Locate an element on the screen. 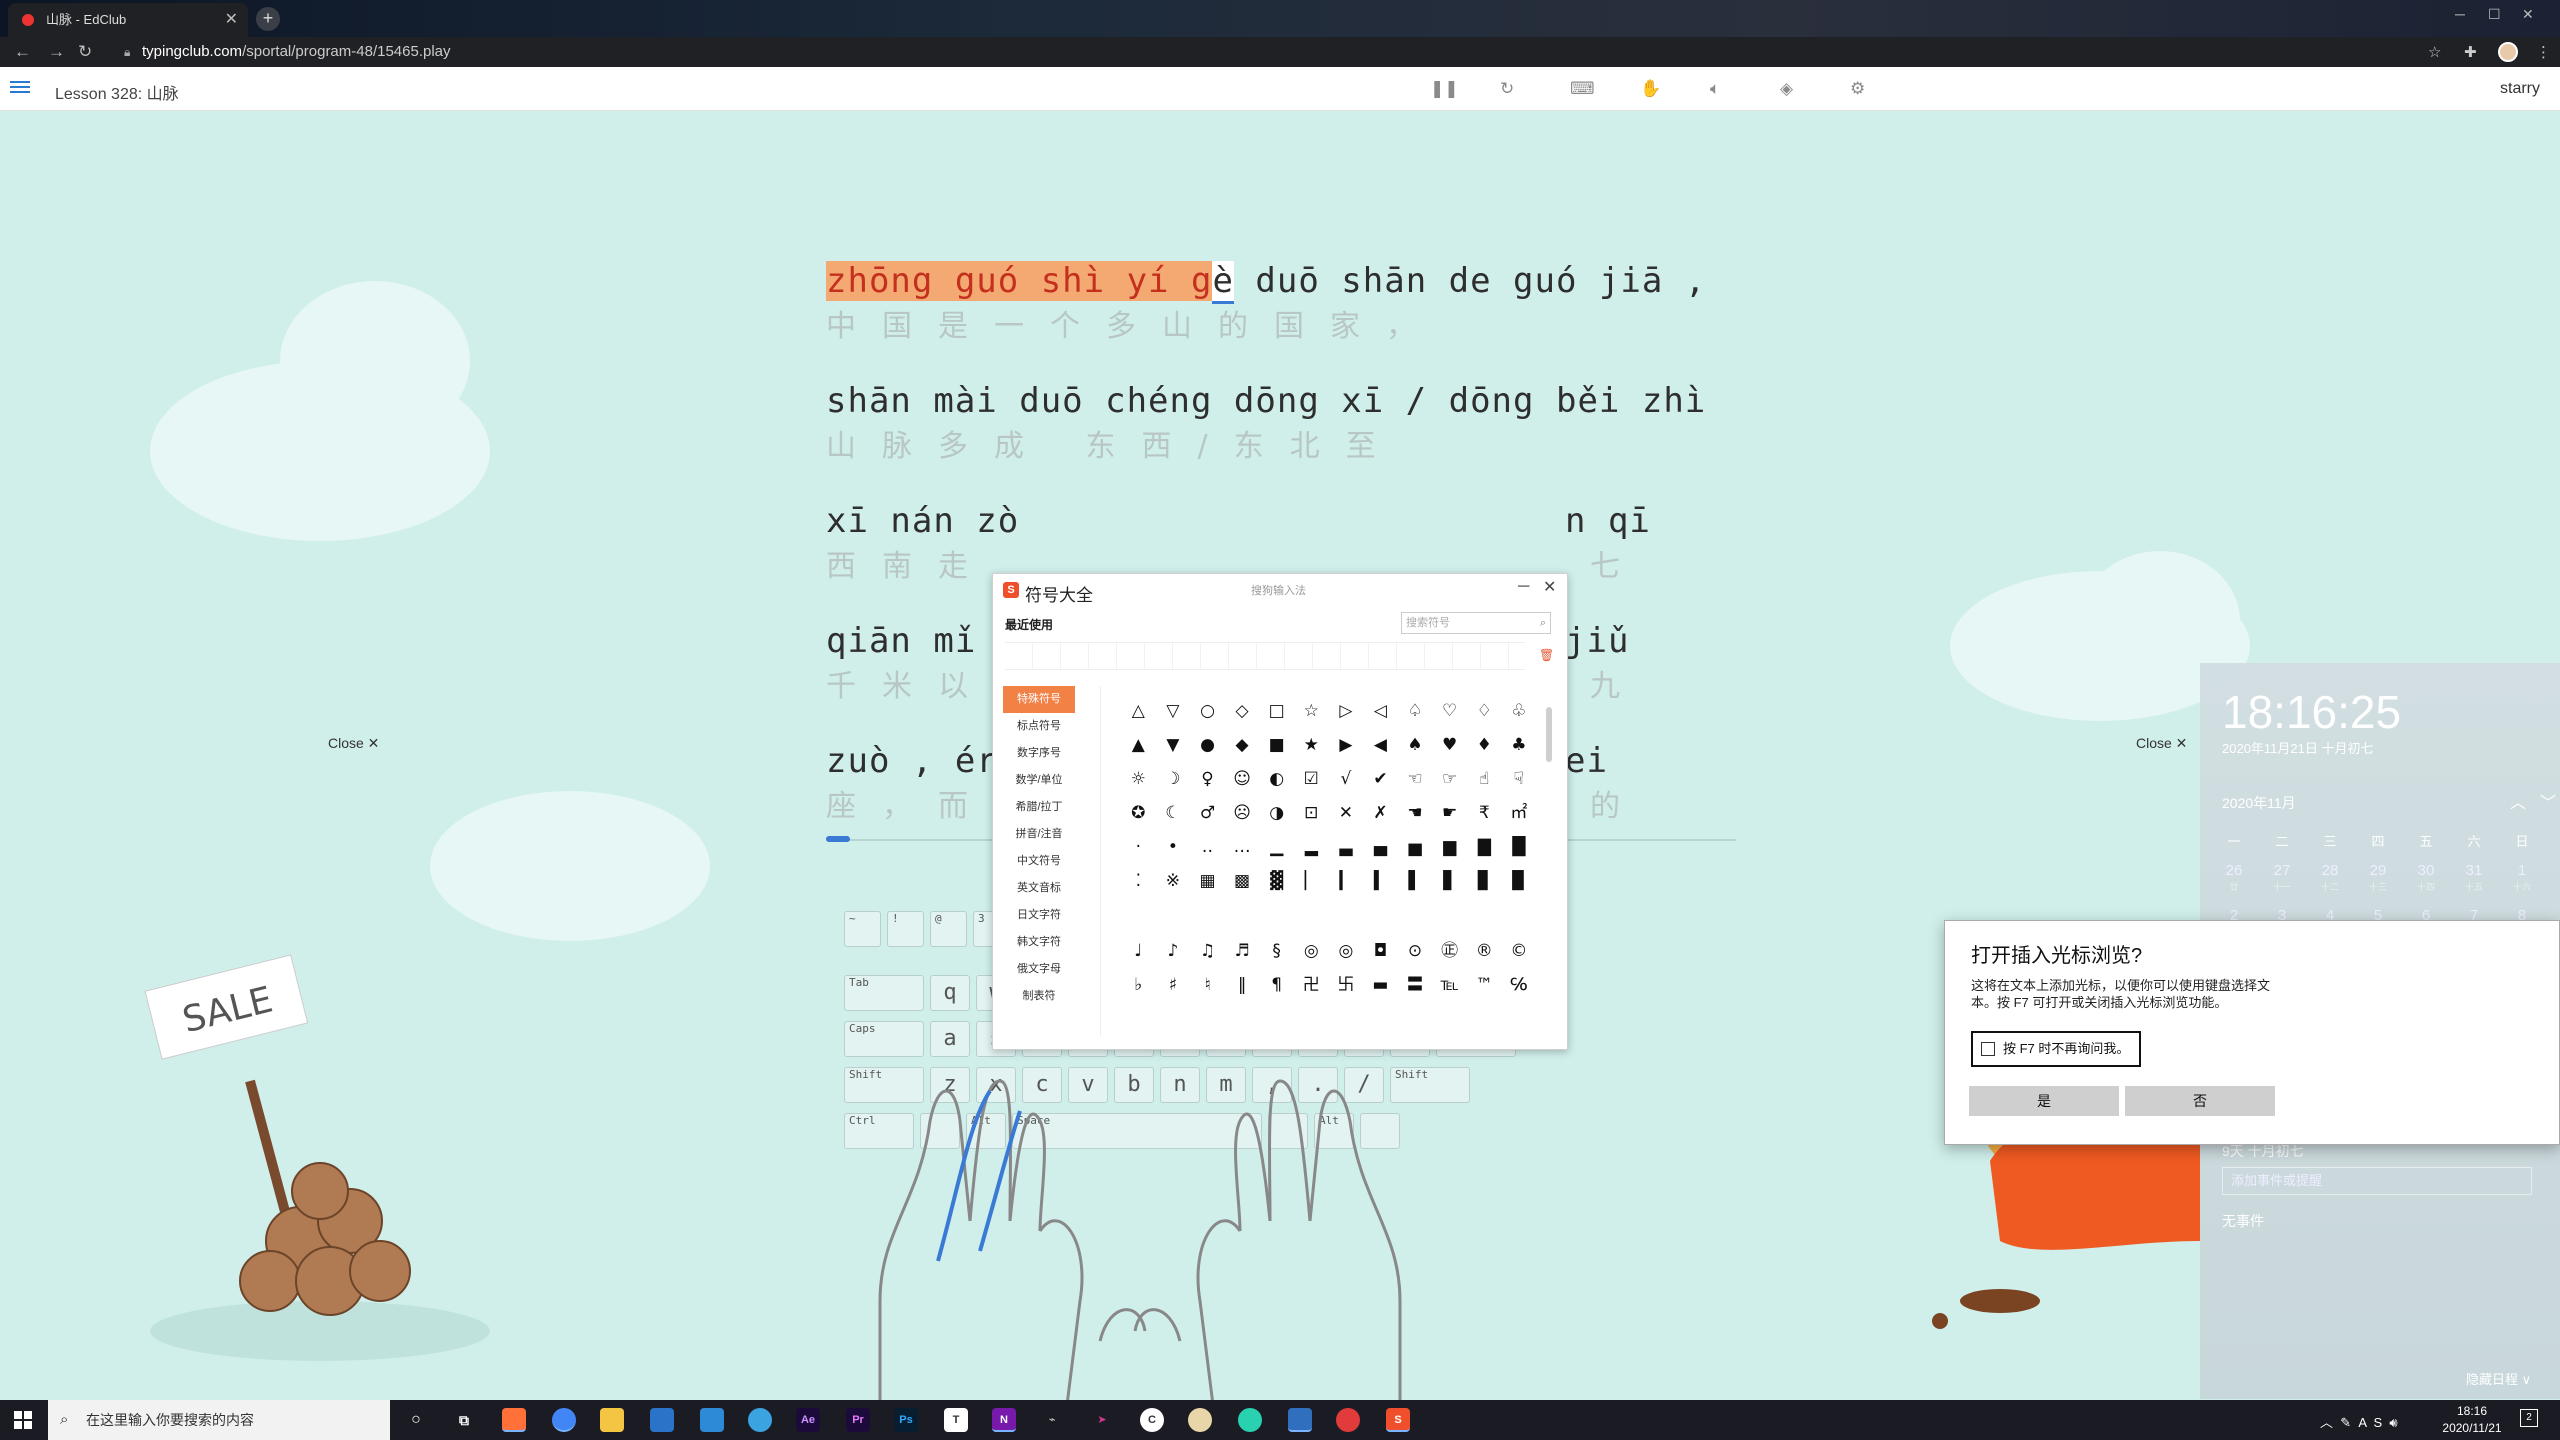 Image resolution: width=2560 pixels, height=1440 pixels. symbol-search-input: 搜索符号 ⌕ is located at coordinates (1476, 623).